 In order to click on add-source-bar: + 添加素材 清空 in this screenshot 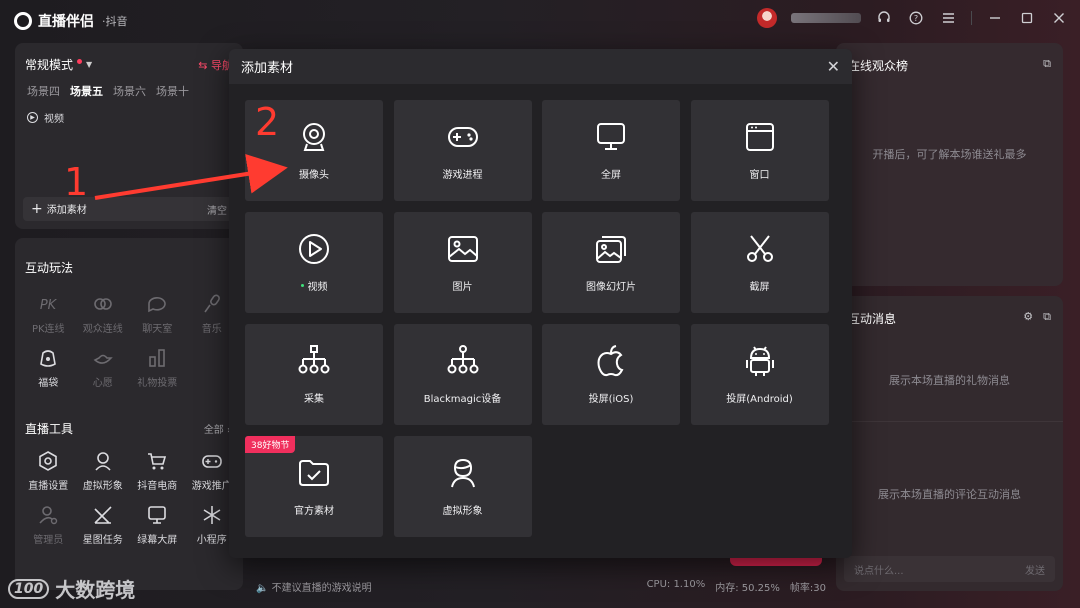, I will do `click(129, 209)`.